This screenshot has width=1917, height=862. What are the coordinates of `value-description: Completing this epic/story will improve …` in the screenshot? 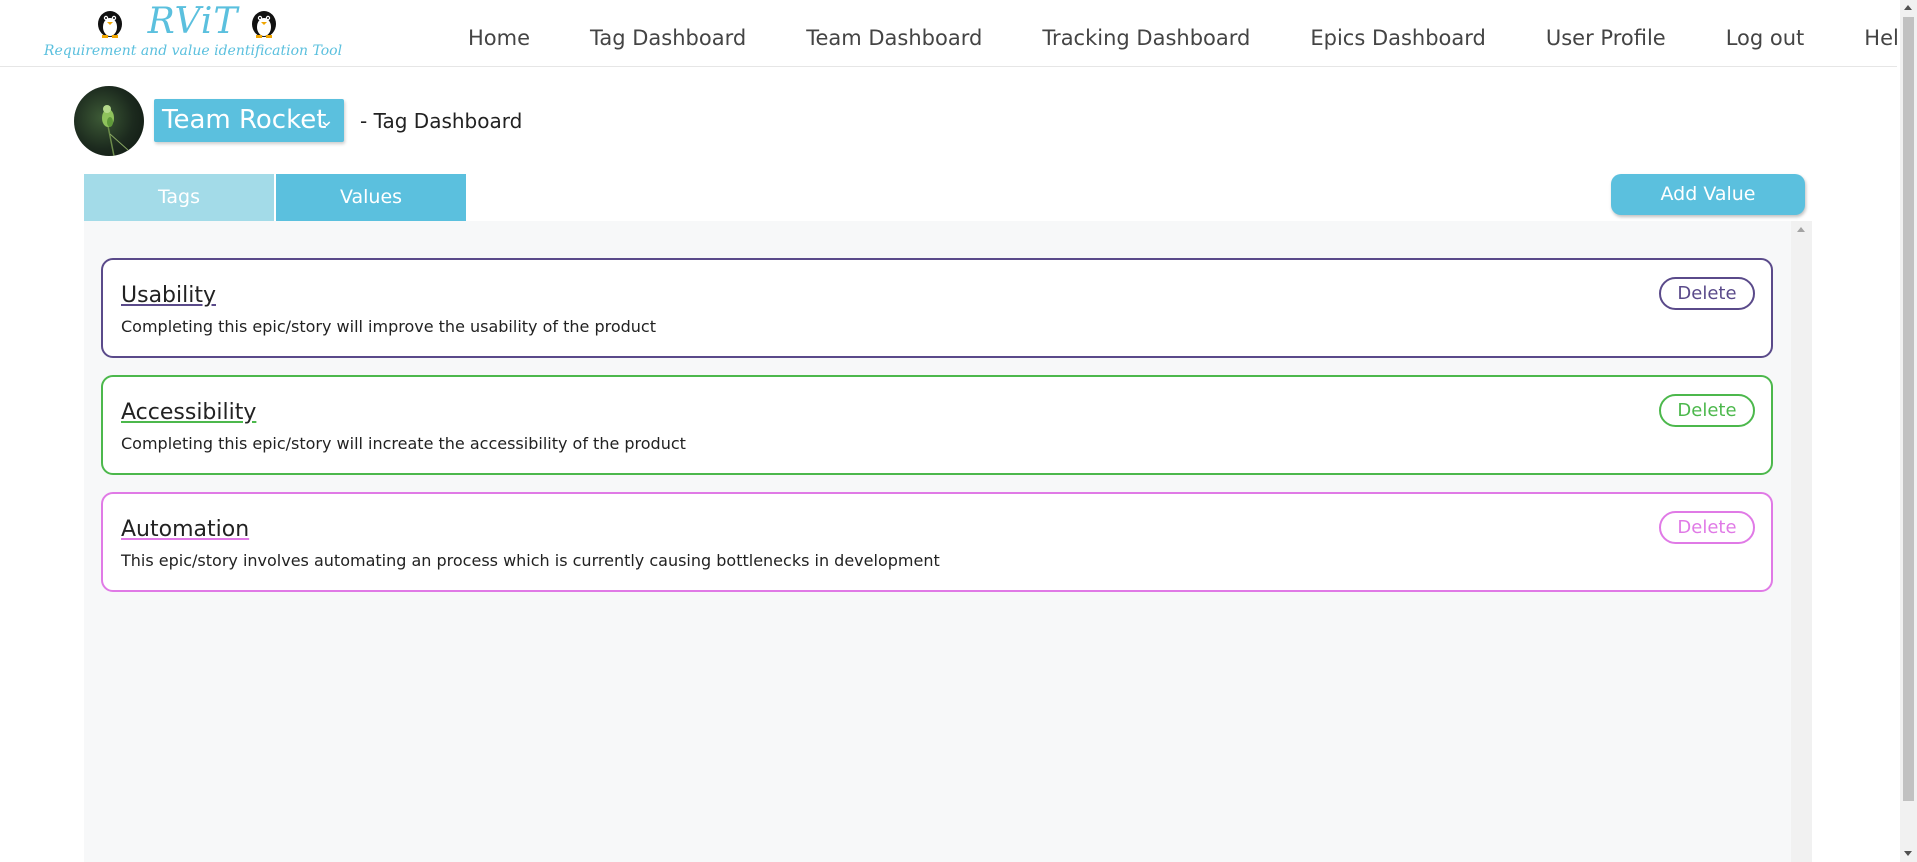 It's located at (388, 326).